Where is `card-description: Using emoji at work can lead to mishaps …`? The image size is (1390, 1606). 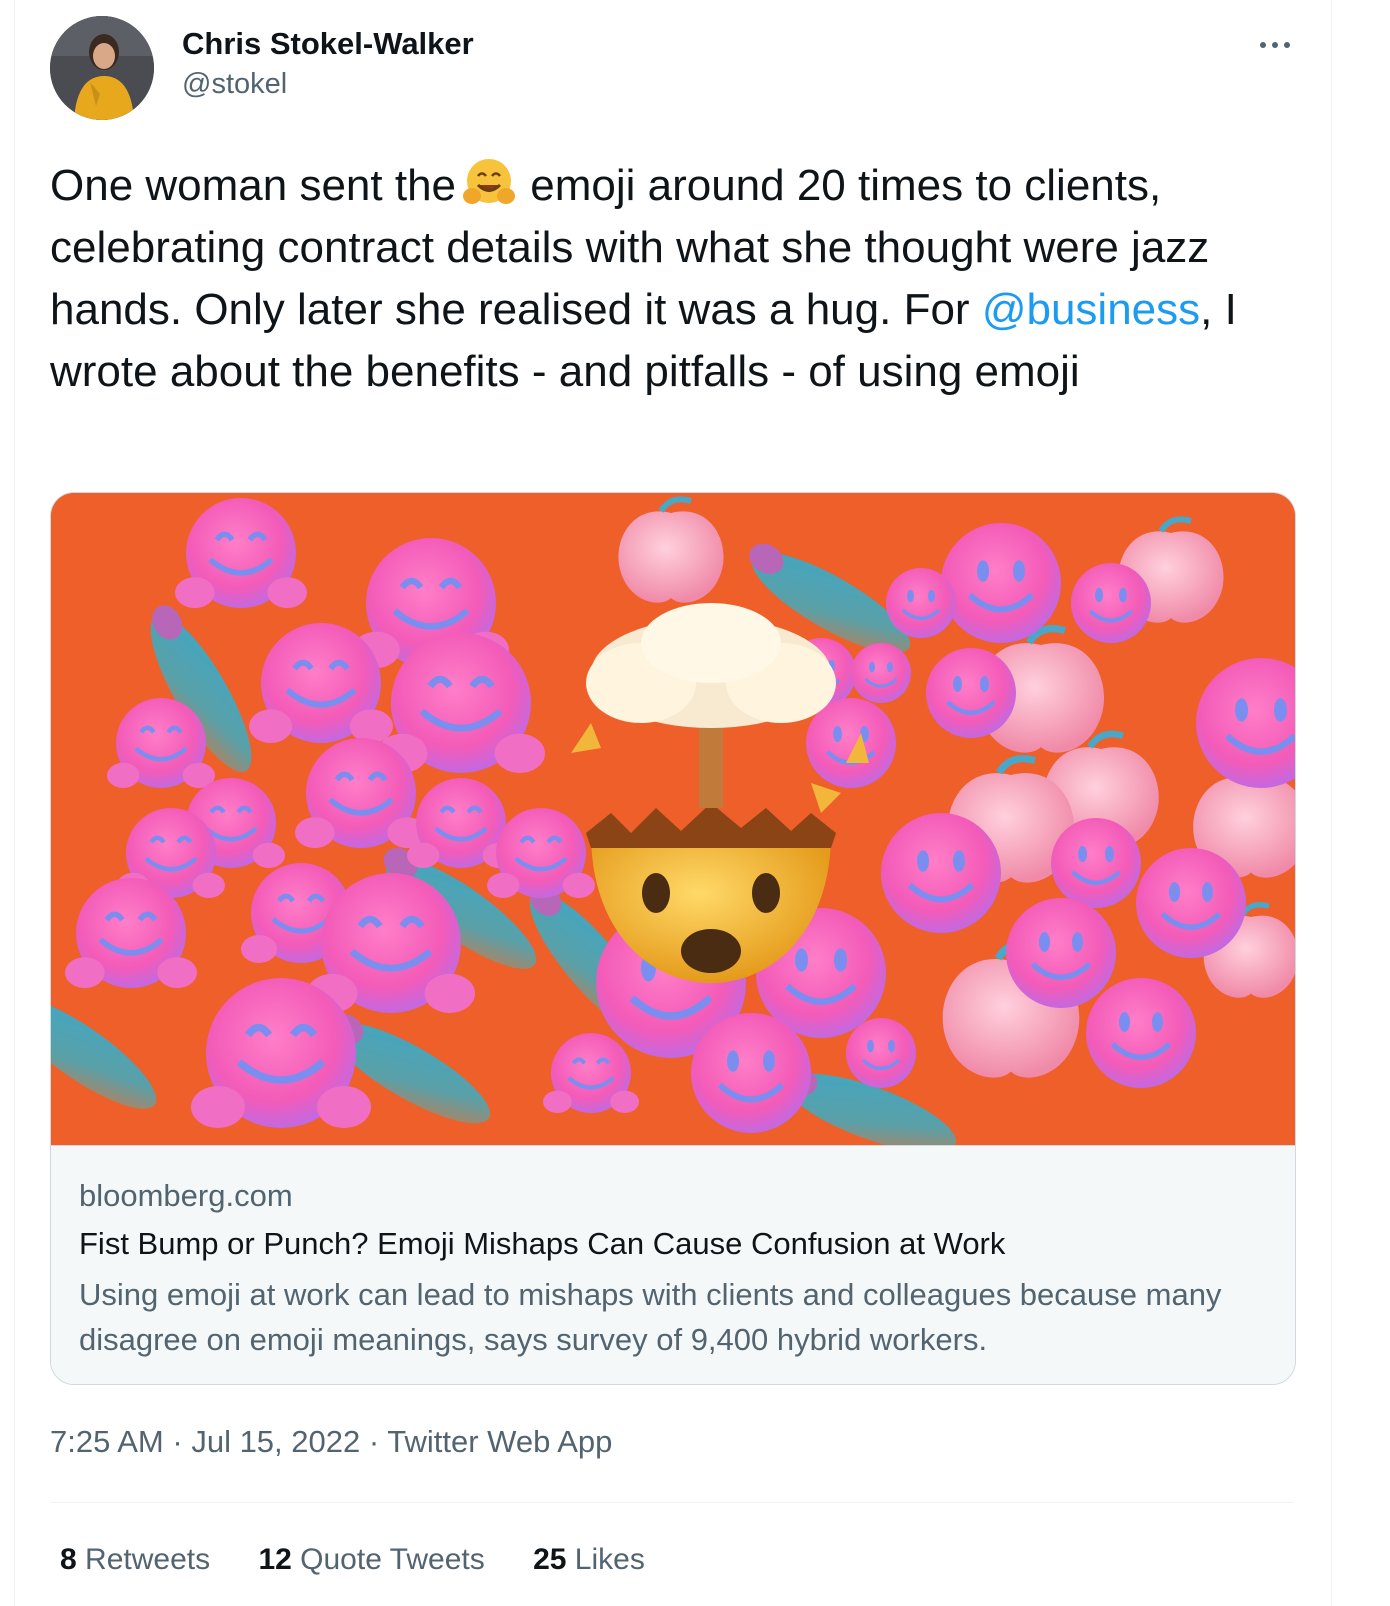
card-description: Using emoji at work can lead to mishaps … is located at coordinates (650, 1317).